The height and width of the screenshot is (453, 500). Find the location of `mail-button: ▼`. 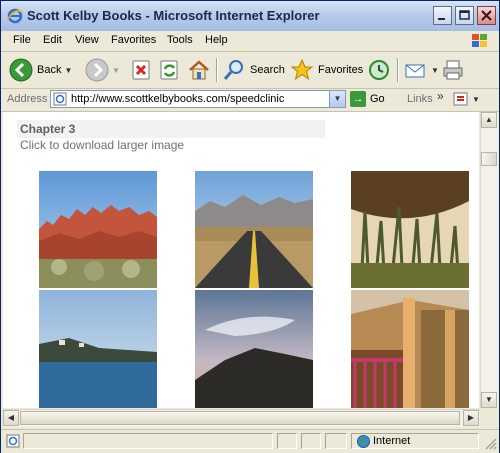

mail-button: ▼ is located at coordinates (421, 70).